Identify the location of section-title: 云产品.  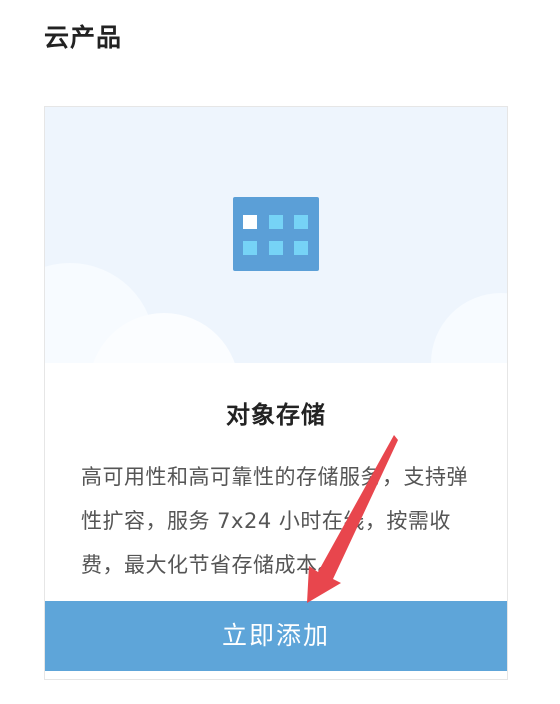
(83, 37).